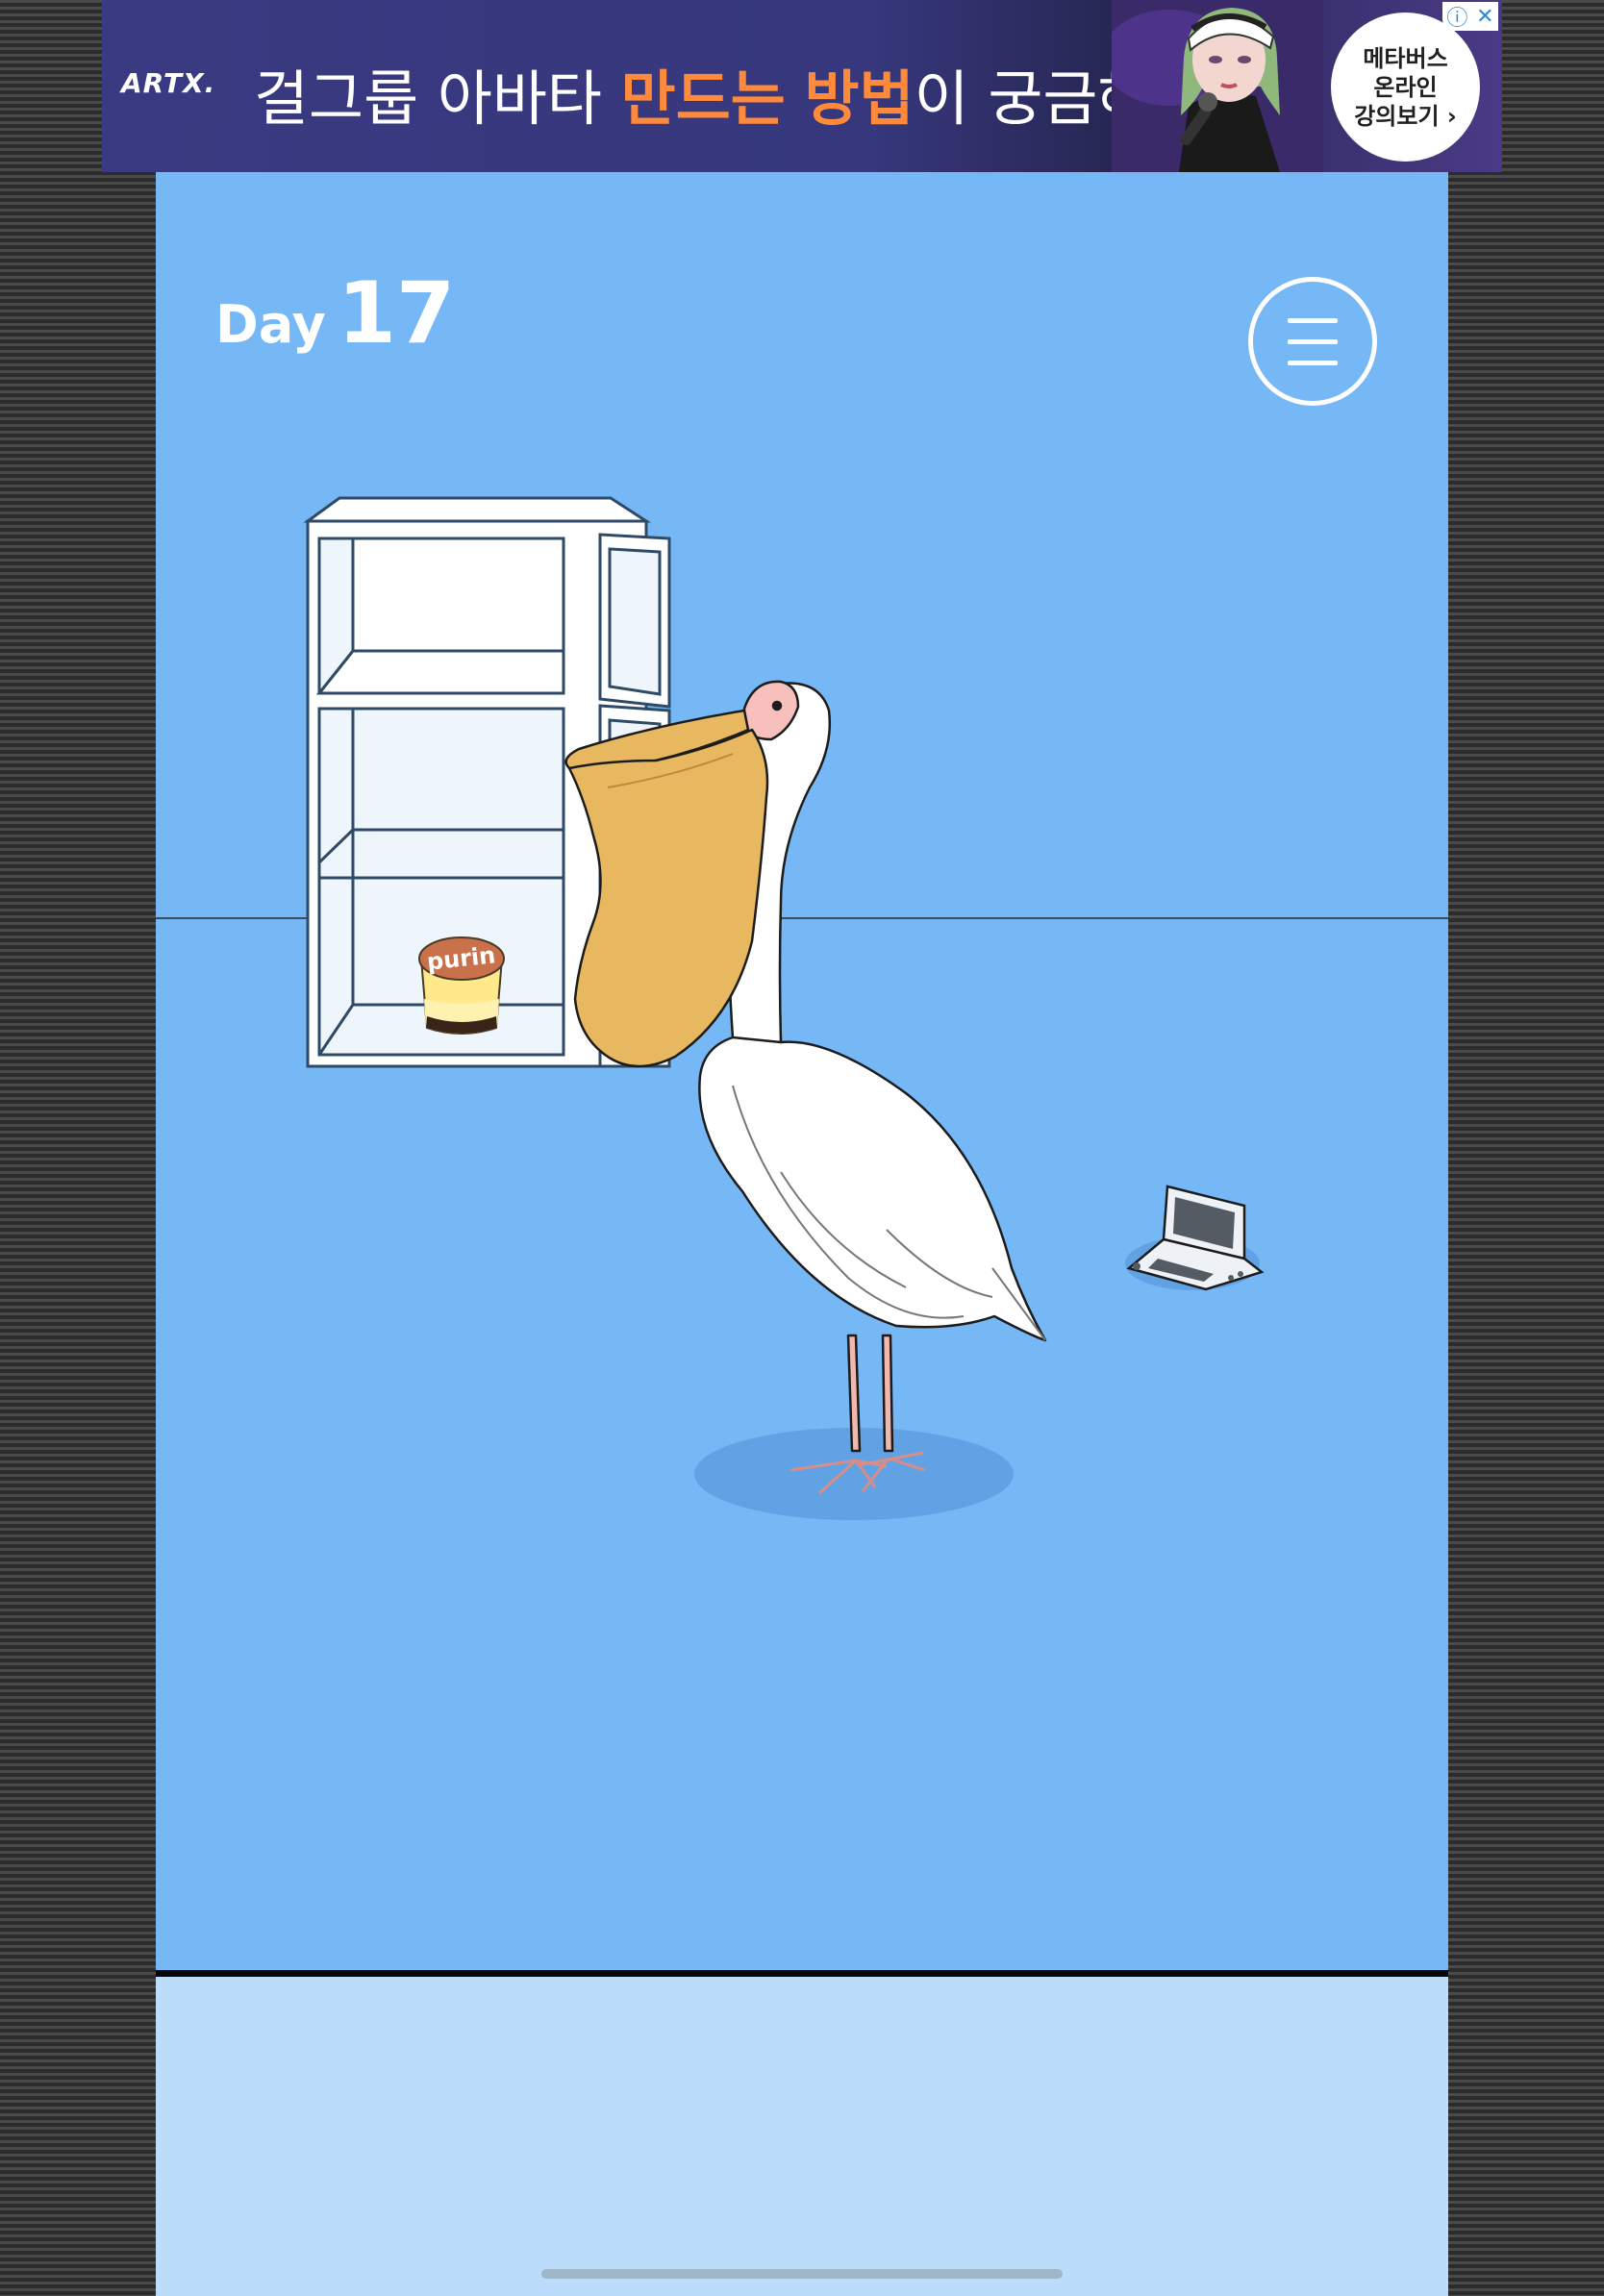 The image size is (1604, 2296). Describe the element at coordinates (859, 98) in the screenshot. I see `ad-headline-highlight-2: 방법` at that location.